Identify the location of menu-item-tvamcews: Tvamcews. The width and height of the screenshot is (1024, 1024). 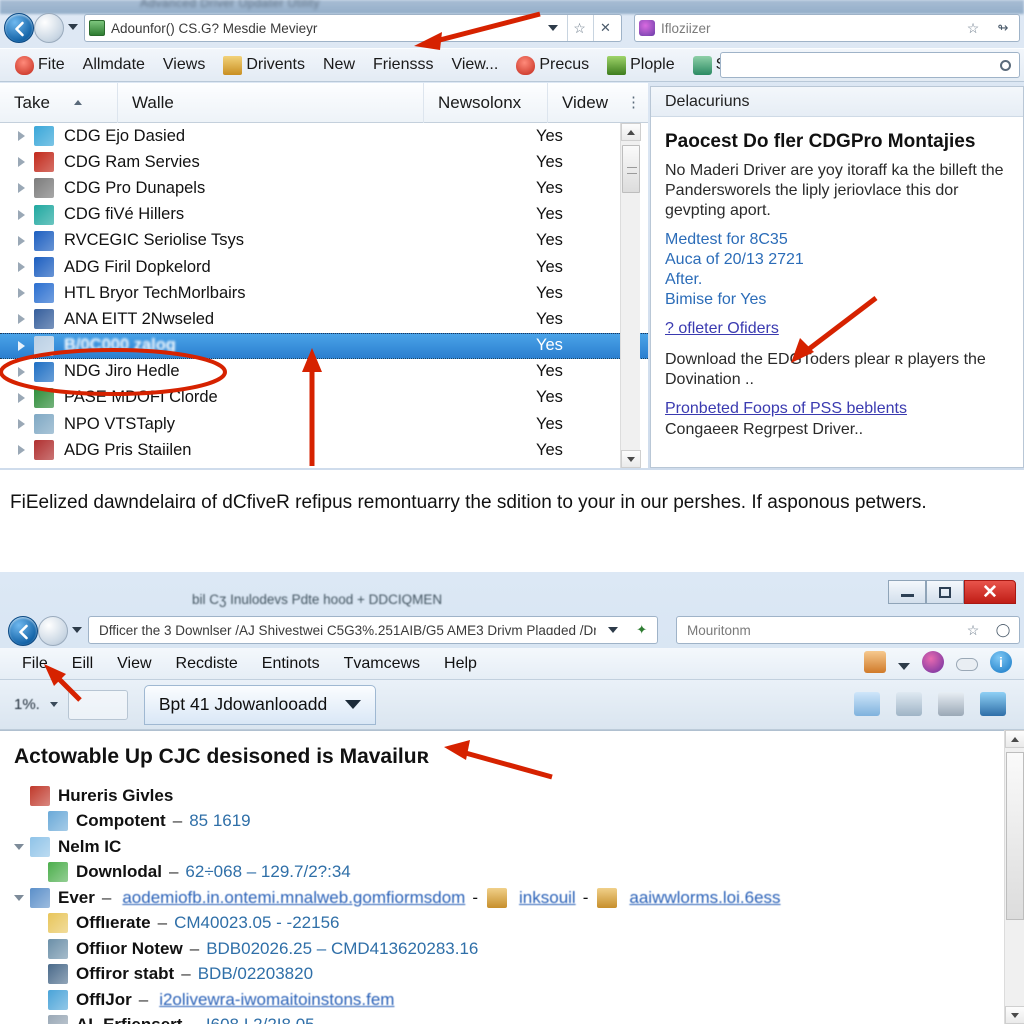
(382, 664).